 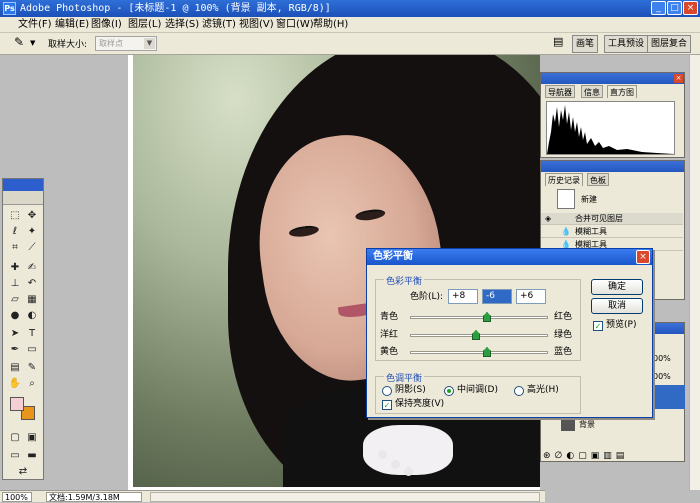 What do you see at coordinates (106, 25) in the screenshot?
I see `menu-image: 图像(I)` at bounding box center [106, 25].